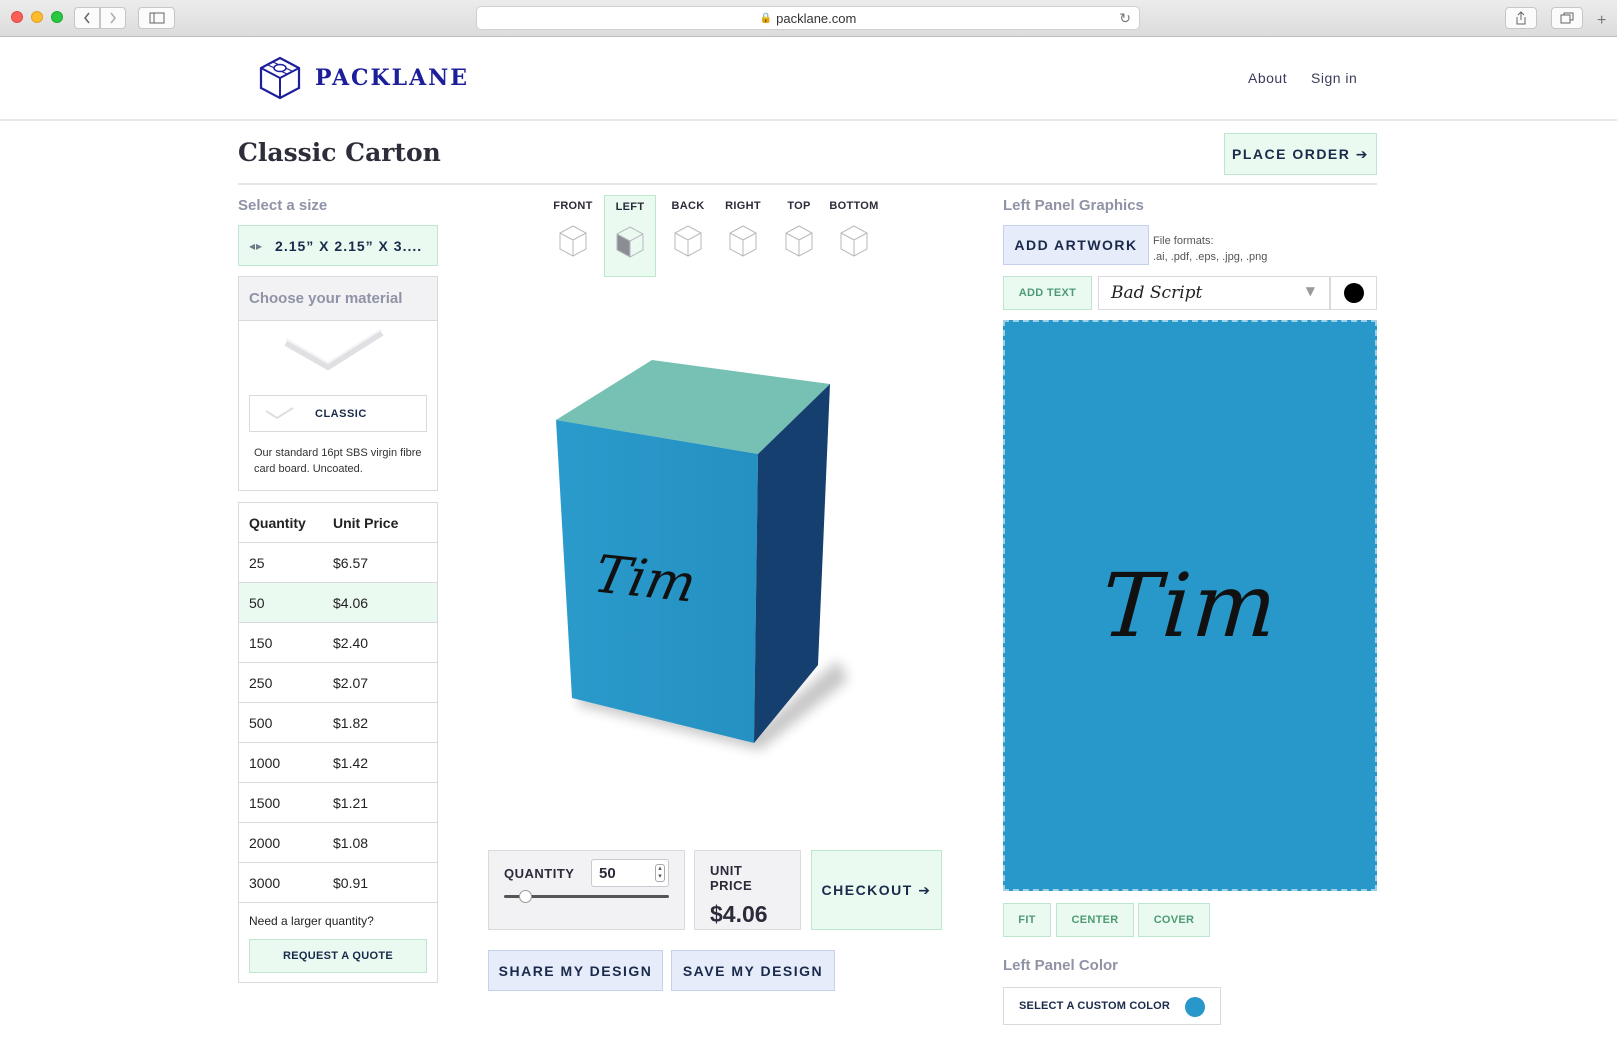 Image resolution: width=1617 pixels, height=1047 pixels. I want to click on place-order-button: PLACE ORDER ➔, so click(1300, 154).